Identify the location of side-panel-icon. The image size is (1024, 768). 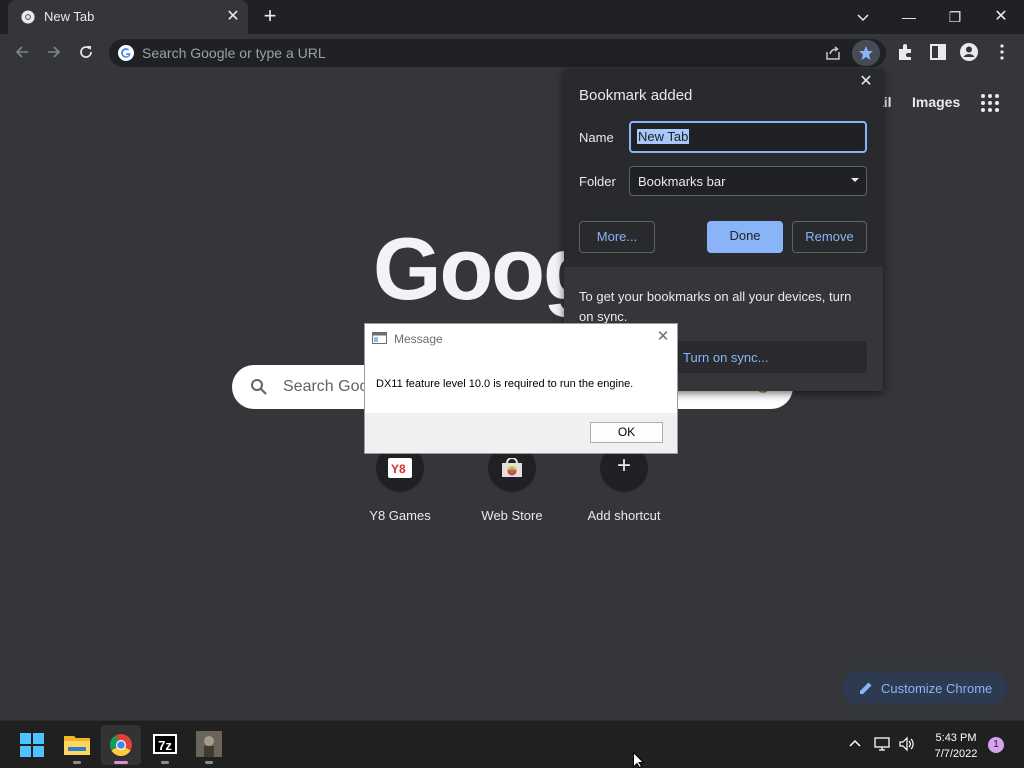
(938, 52).